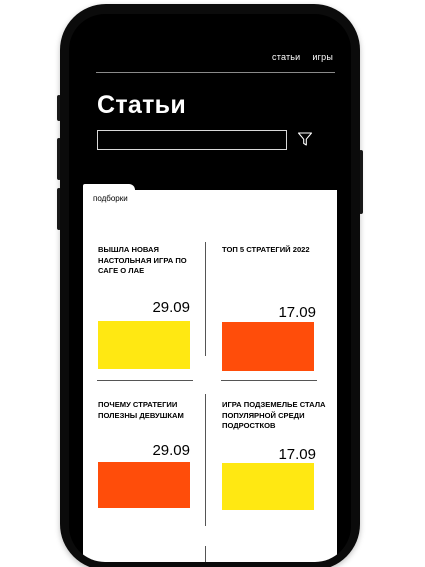  Describe the element at coordinates (141, 410) in the screenshot. I see `article-title: ПОЧЕМУ СТРАТЕГИИ ПОЛЕЗНЫ ДЕВУШКАМ` at that location.